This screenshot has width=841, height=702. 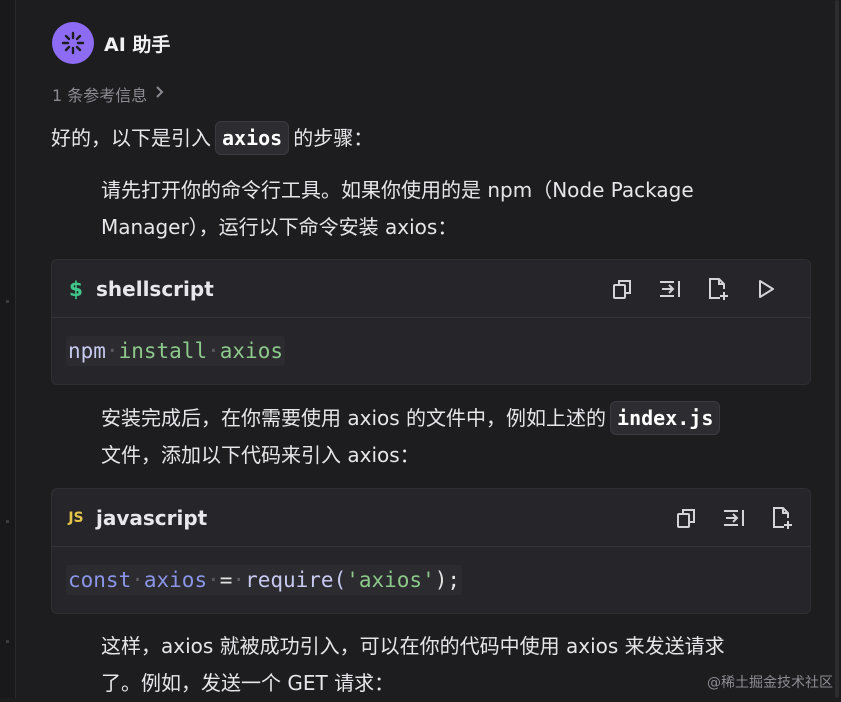 I want to click on code-language: shellscript, so click(x=155, y=289).